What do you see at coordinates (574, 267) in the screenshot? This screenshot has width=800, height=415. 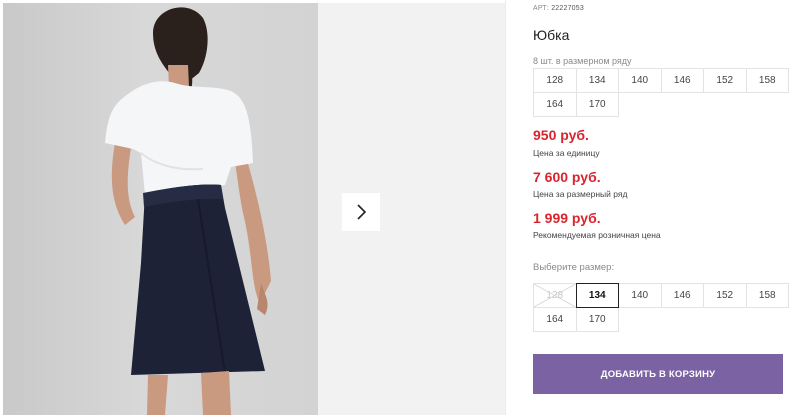 I see `choose-size-label: Выберите размер:` at bounding box center [574, 267].